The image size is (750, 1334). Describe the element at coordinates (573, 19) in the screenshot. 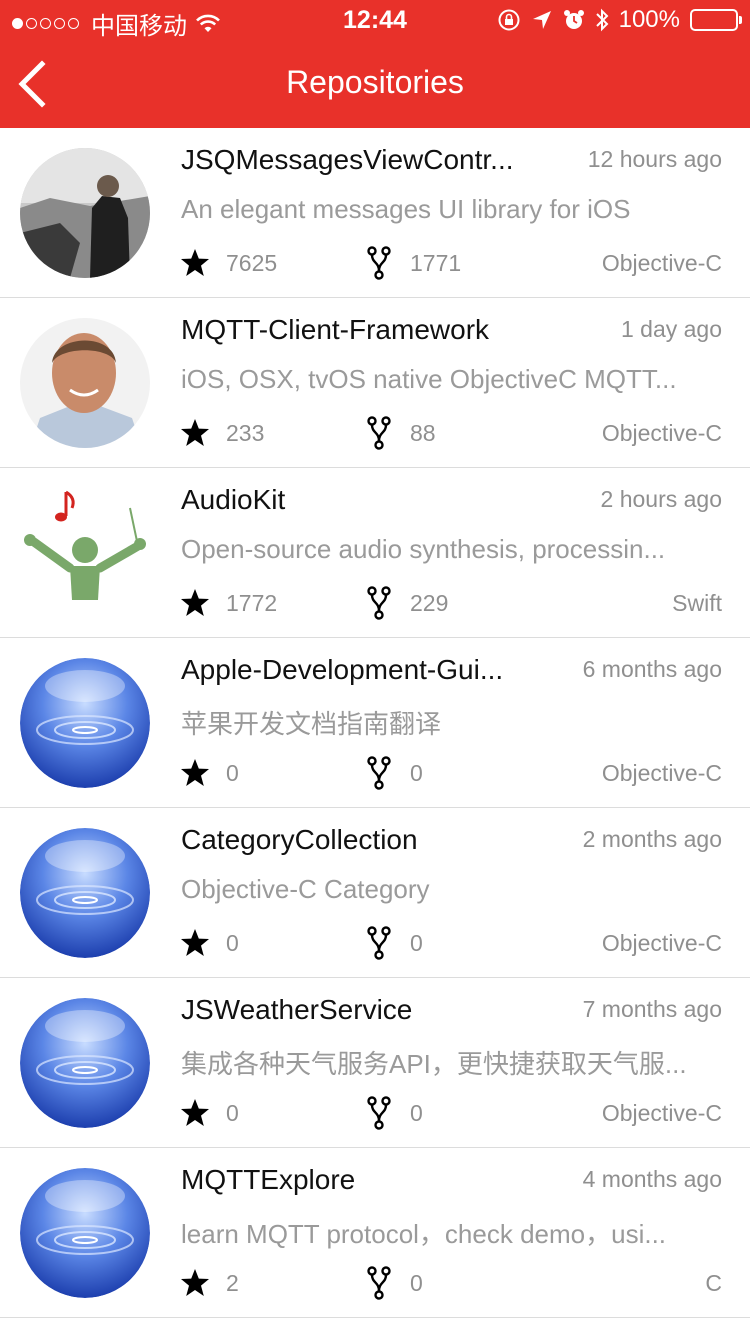

I see `alarm-clock-icon` at that location.